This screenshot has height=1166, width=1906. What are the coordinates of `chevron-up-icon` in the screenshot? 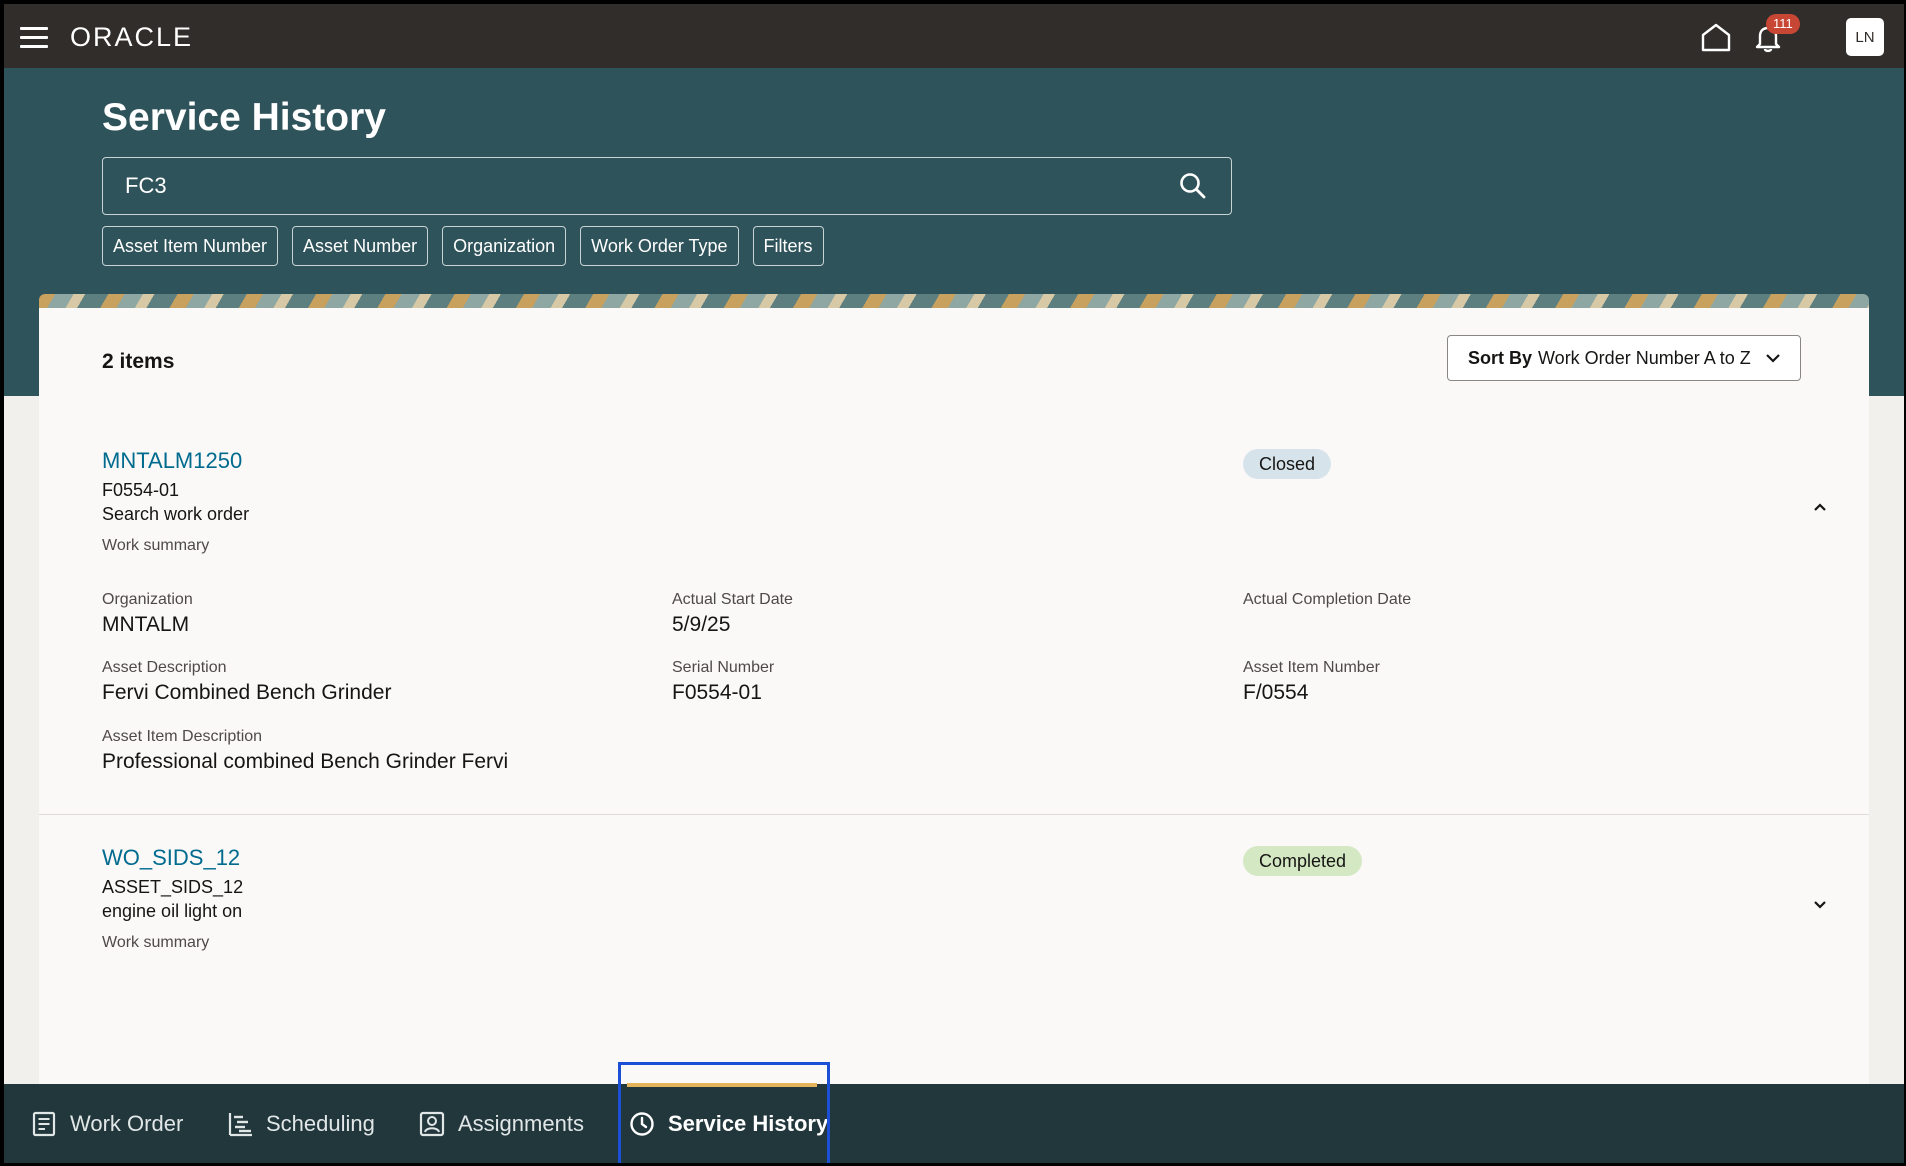 It's located at (1820, 507).